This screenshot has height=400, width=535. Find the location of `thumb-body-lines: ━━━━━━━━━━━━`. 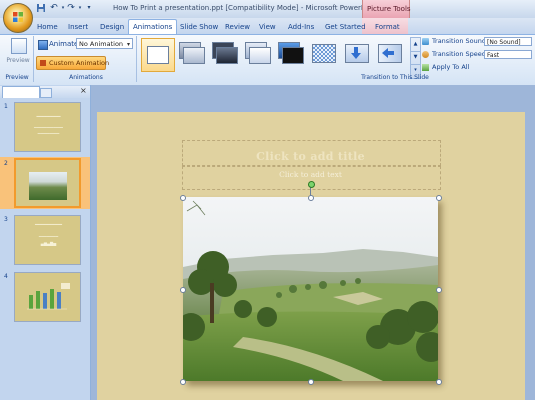

thumb-body-lines: ━━━━━━━━━━━━ is located at coordinates (48, 127).